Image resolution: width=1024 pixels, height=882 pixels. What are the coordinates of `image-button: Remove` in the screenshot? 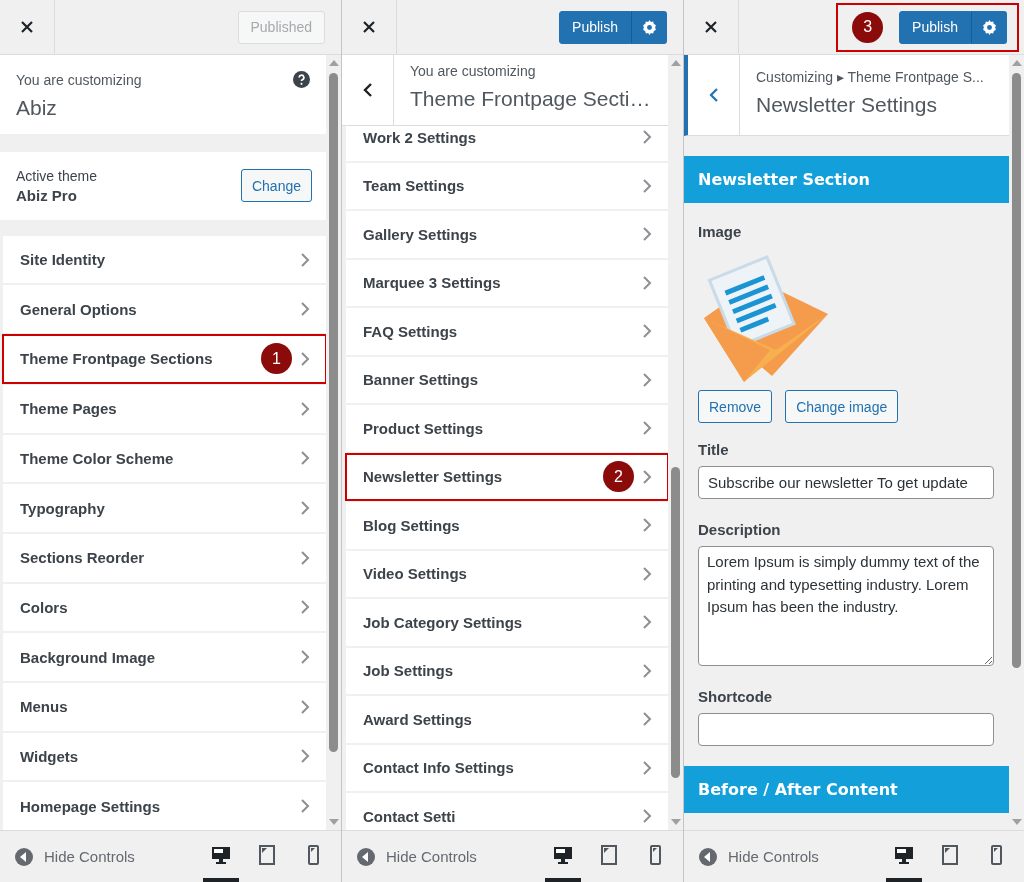 It's located at (735, 406).